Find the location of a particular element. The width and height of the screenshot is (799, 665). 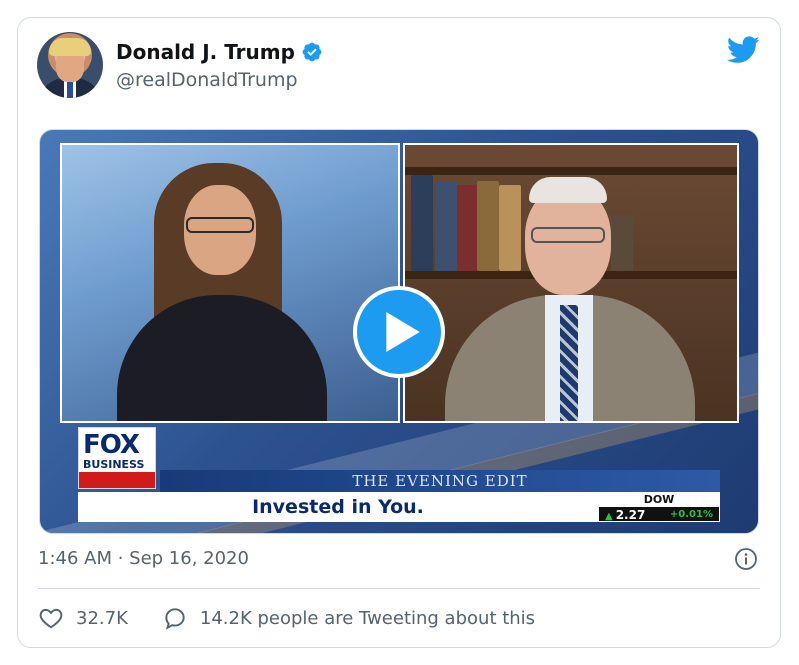

ticker-value: 2.27 is located at coordinates (625, 515).